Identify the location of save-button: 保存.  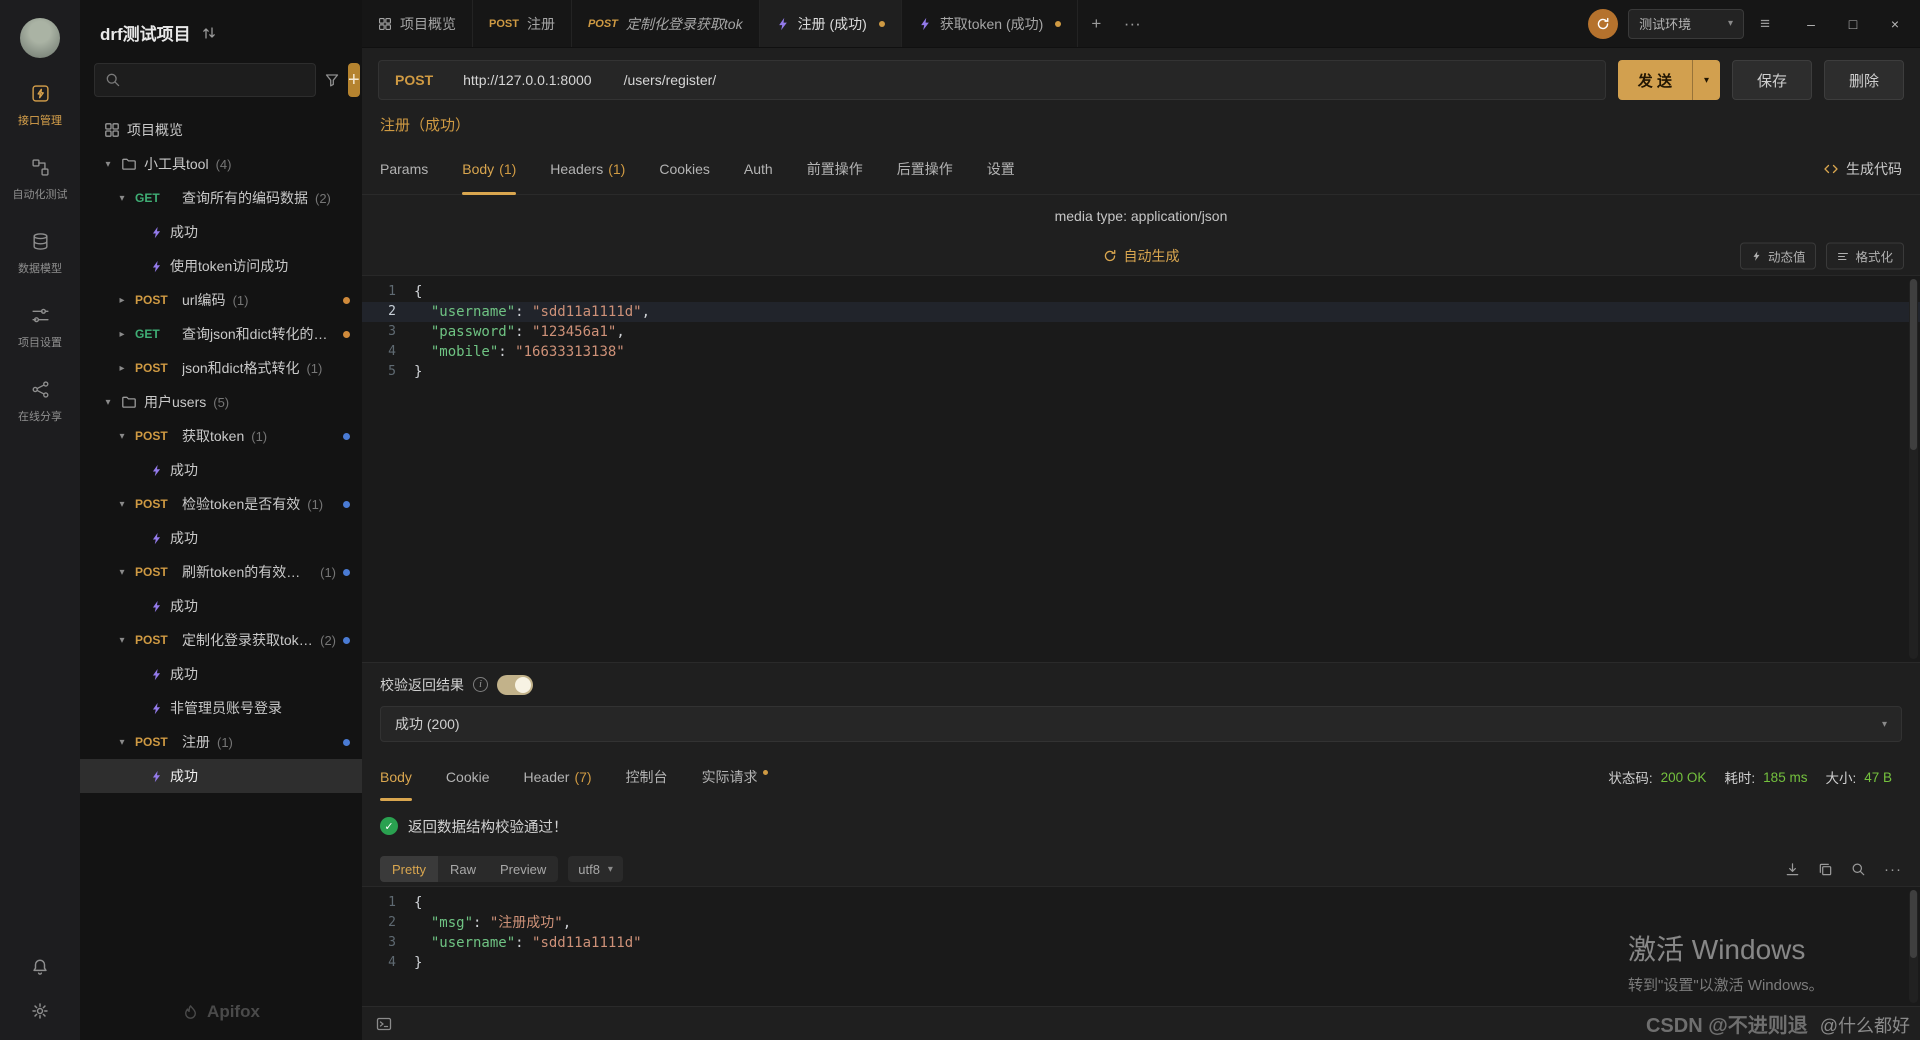
(1771, 80).